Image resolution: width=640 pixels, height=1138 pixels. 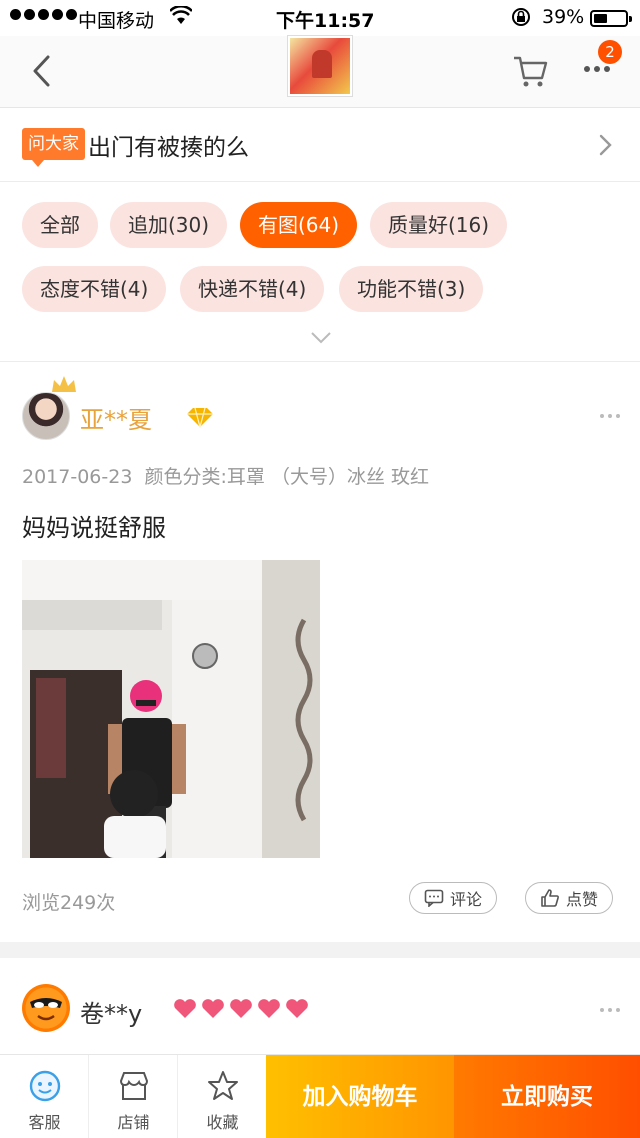 What do you see at coordinates (320, 145) in the screenshot?
I see `ask-everyone-bar: 问大家 出门有被揍的么` at bounding box center [320, 145].